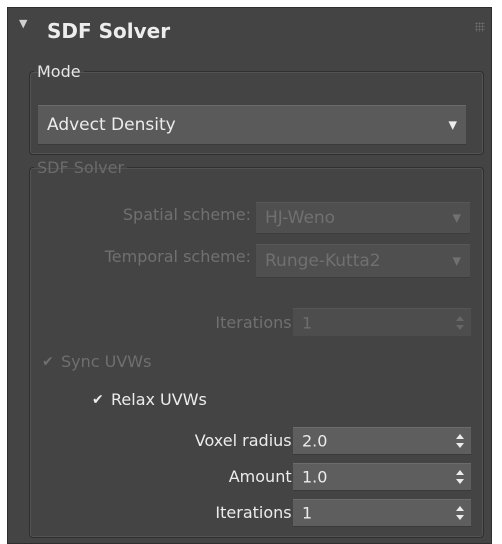 The width and height of the screenshot is (502, 544). I want to click on rollout-header: ▼ SDF Solver, so click(249, 30).